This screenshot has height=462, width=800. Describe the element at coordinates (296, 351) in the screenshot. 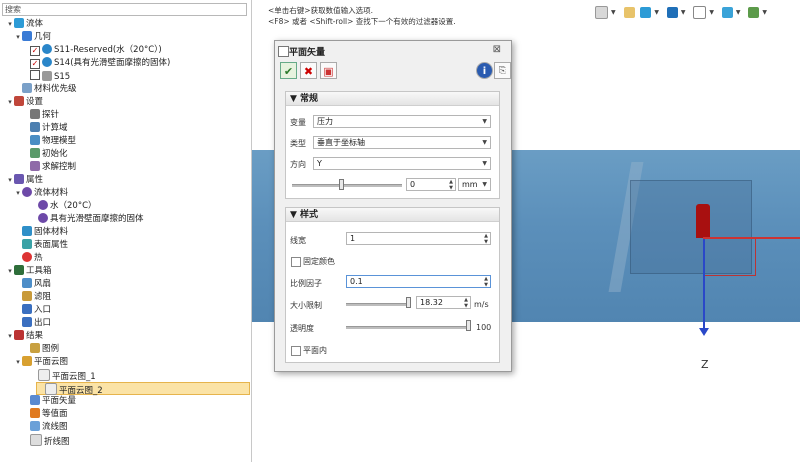

I see `in-plane-checkbox` at that location.